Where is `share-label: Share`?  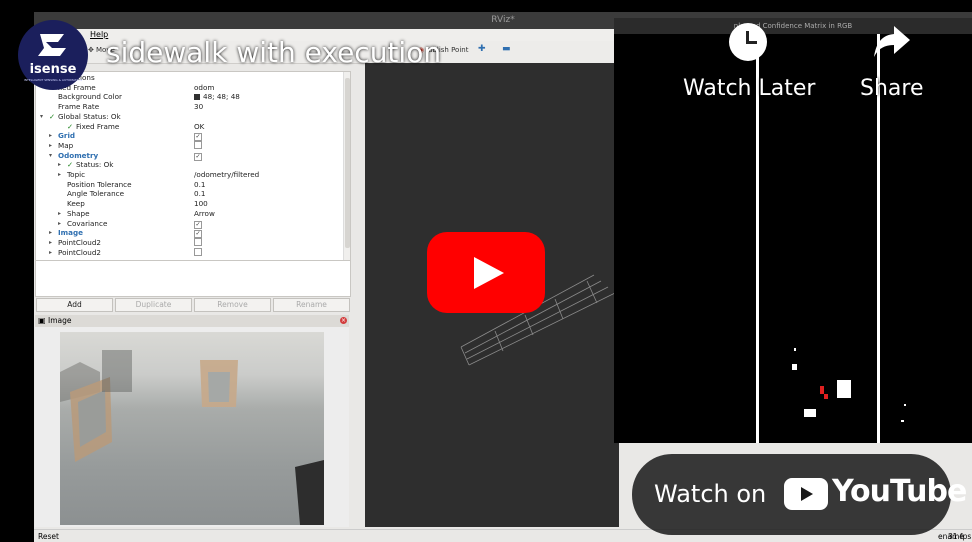 share-label: Share is located at coordinates (892, 88).